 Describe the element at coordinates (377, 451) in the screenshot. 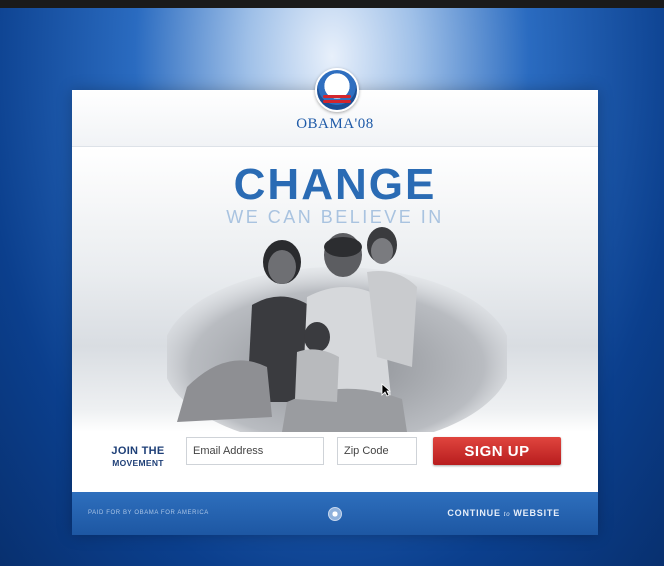

I see `zip-code-field` at that location.